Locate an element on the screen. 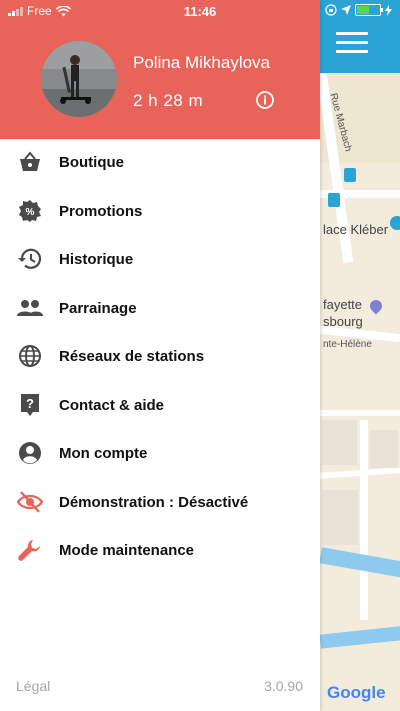 This screenshot has width=400, height=711. location-arrow-icon is located at coordinates (346, 10).